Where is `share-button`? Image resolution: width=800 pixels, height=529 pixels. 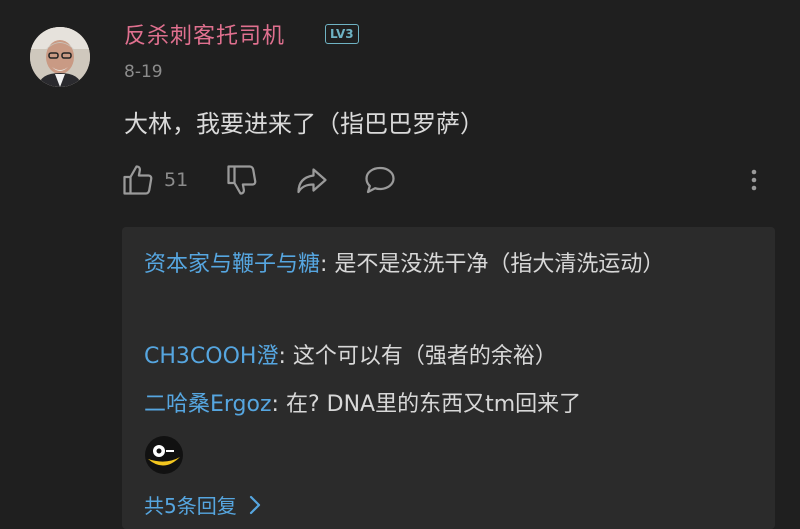
share-button is located at coordinates (312, 180).